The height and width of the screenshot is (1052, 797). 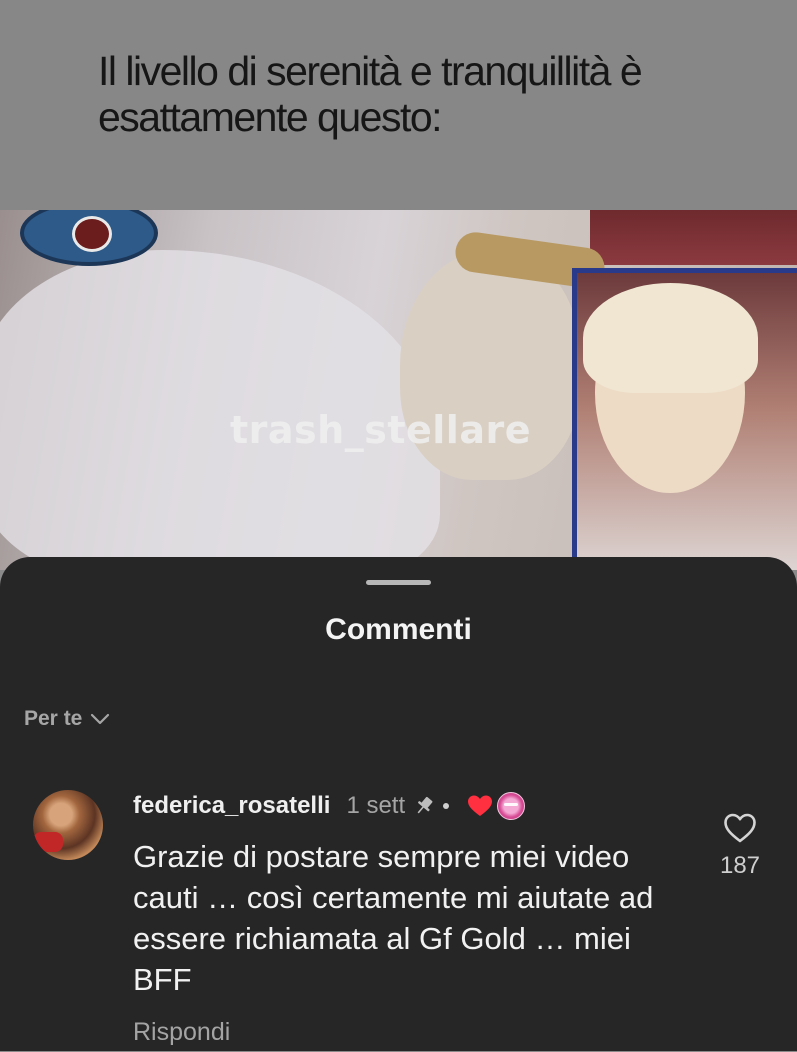 What do you see at coordinates (53, 718) in the screenshot?
I see `sort-label: Per te` at bounding box center [53, 718].